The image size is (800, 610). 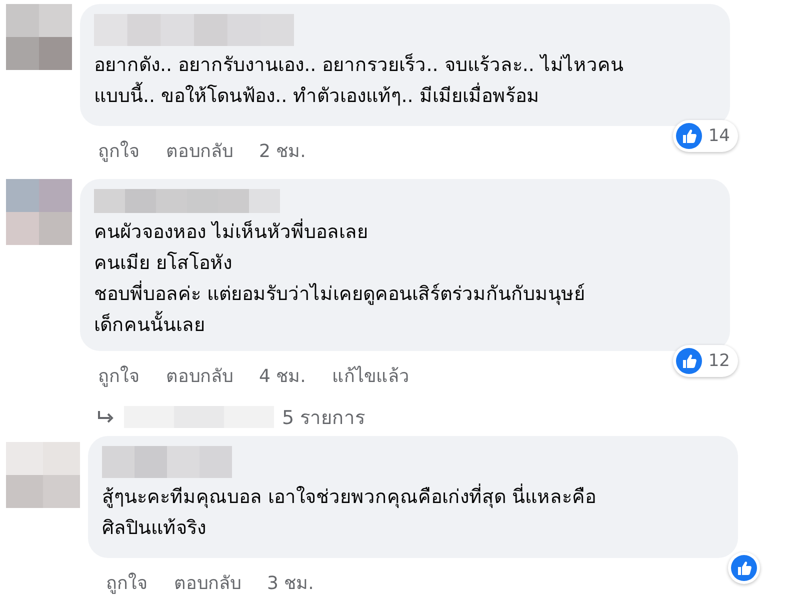 What do you see at coordinates (282, 150) in the screenshot?
I see `timestamp-link: 2 ชม.` at bounding box center [282, 150].